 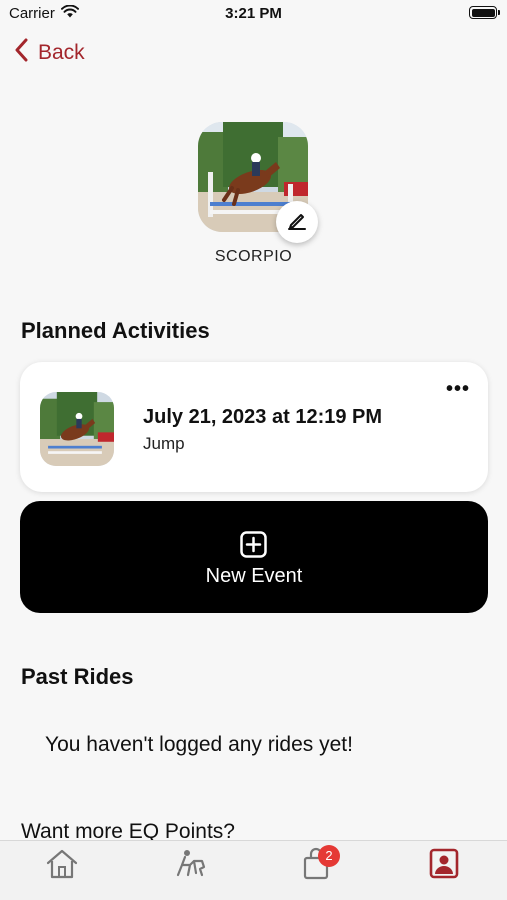 I want to click on horse-name: SCORPIO, so click(x=253, y=256).